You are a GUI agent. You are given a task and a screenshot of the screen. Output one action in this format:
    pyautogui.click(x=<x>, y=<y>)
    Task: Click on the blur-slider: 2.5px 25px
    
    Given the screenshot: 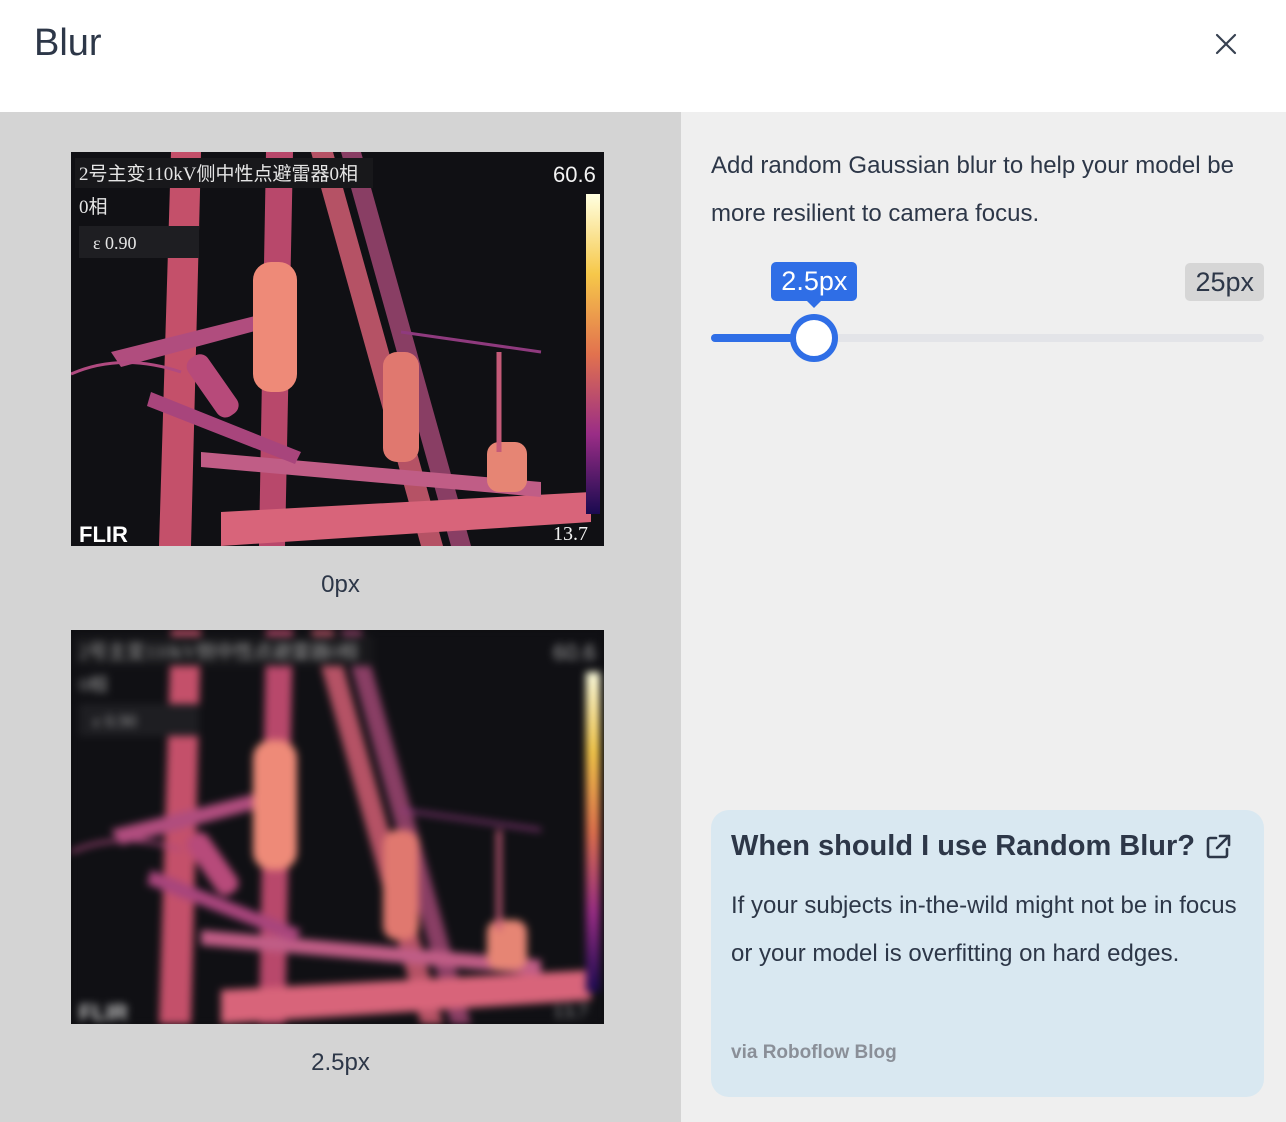 What is the action you would take?
    pyautogui.click(x=987, y=312)
    